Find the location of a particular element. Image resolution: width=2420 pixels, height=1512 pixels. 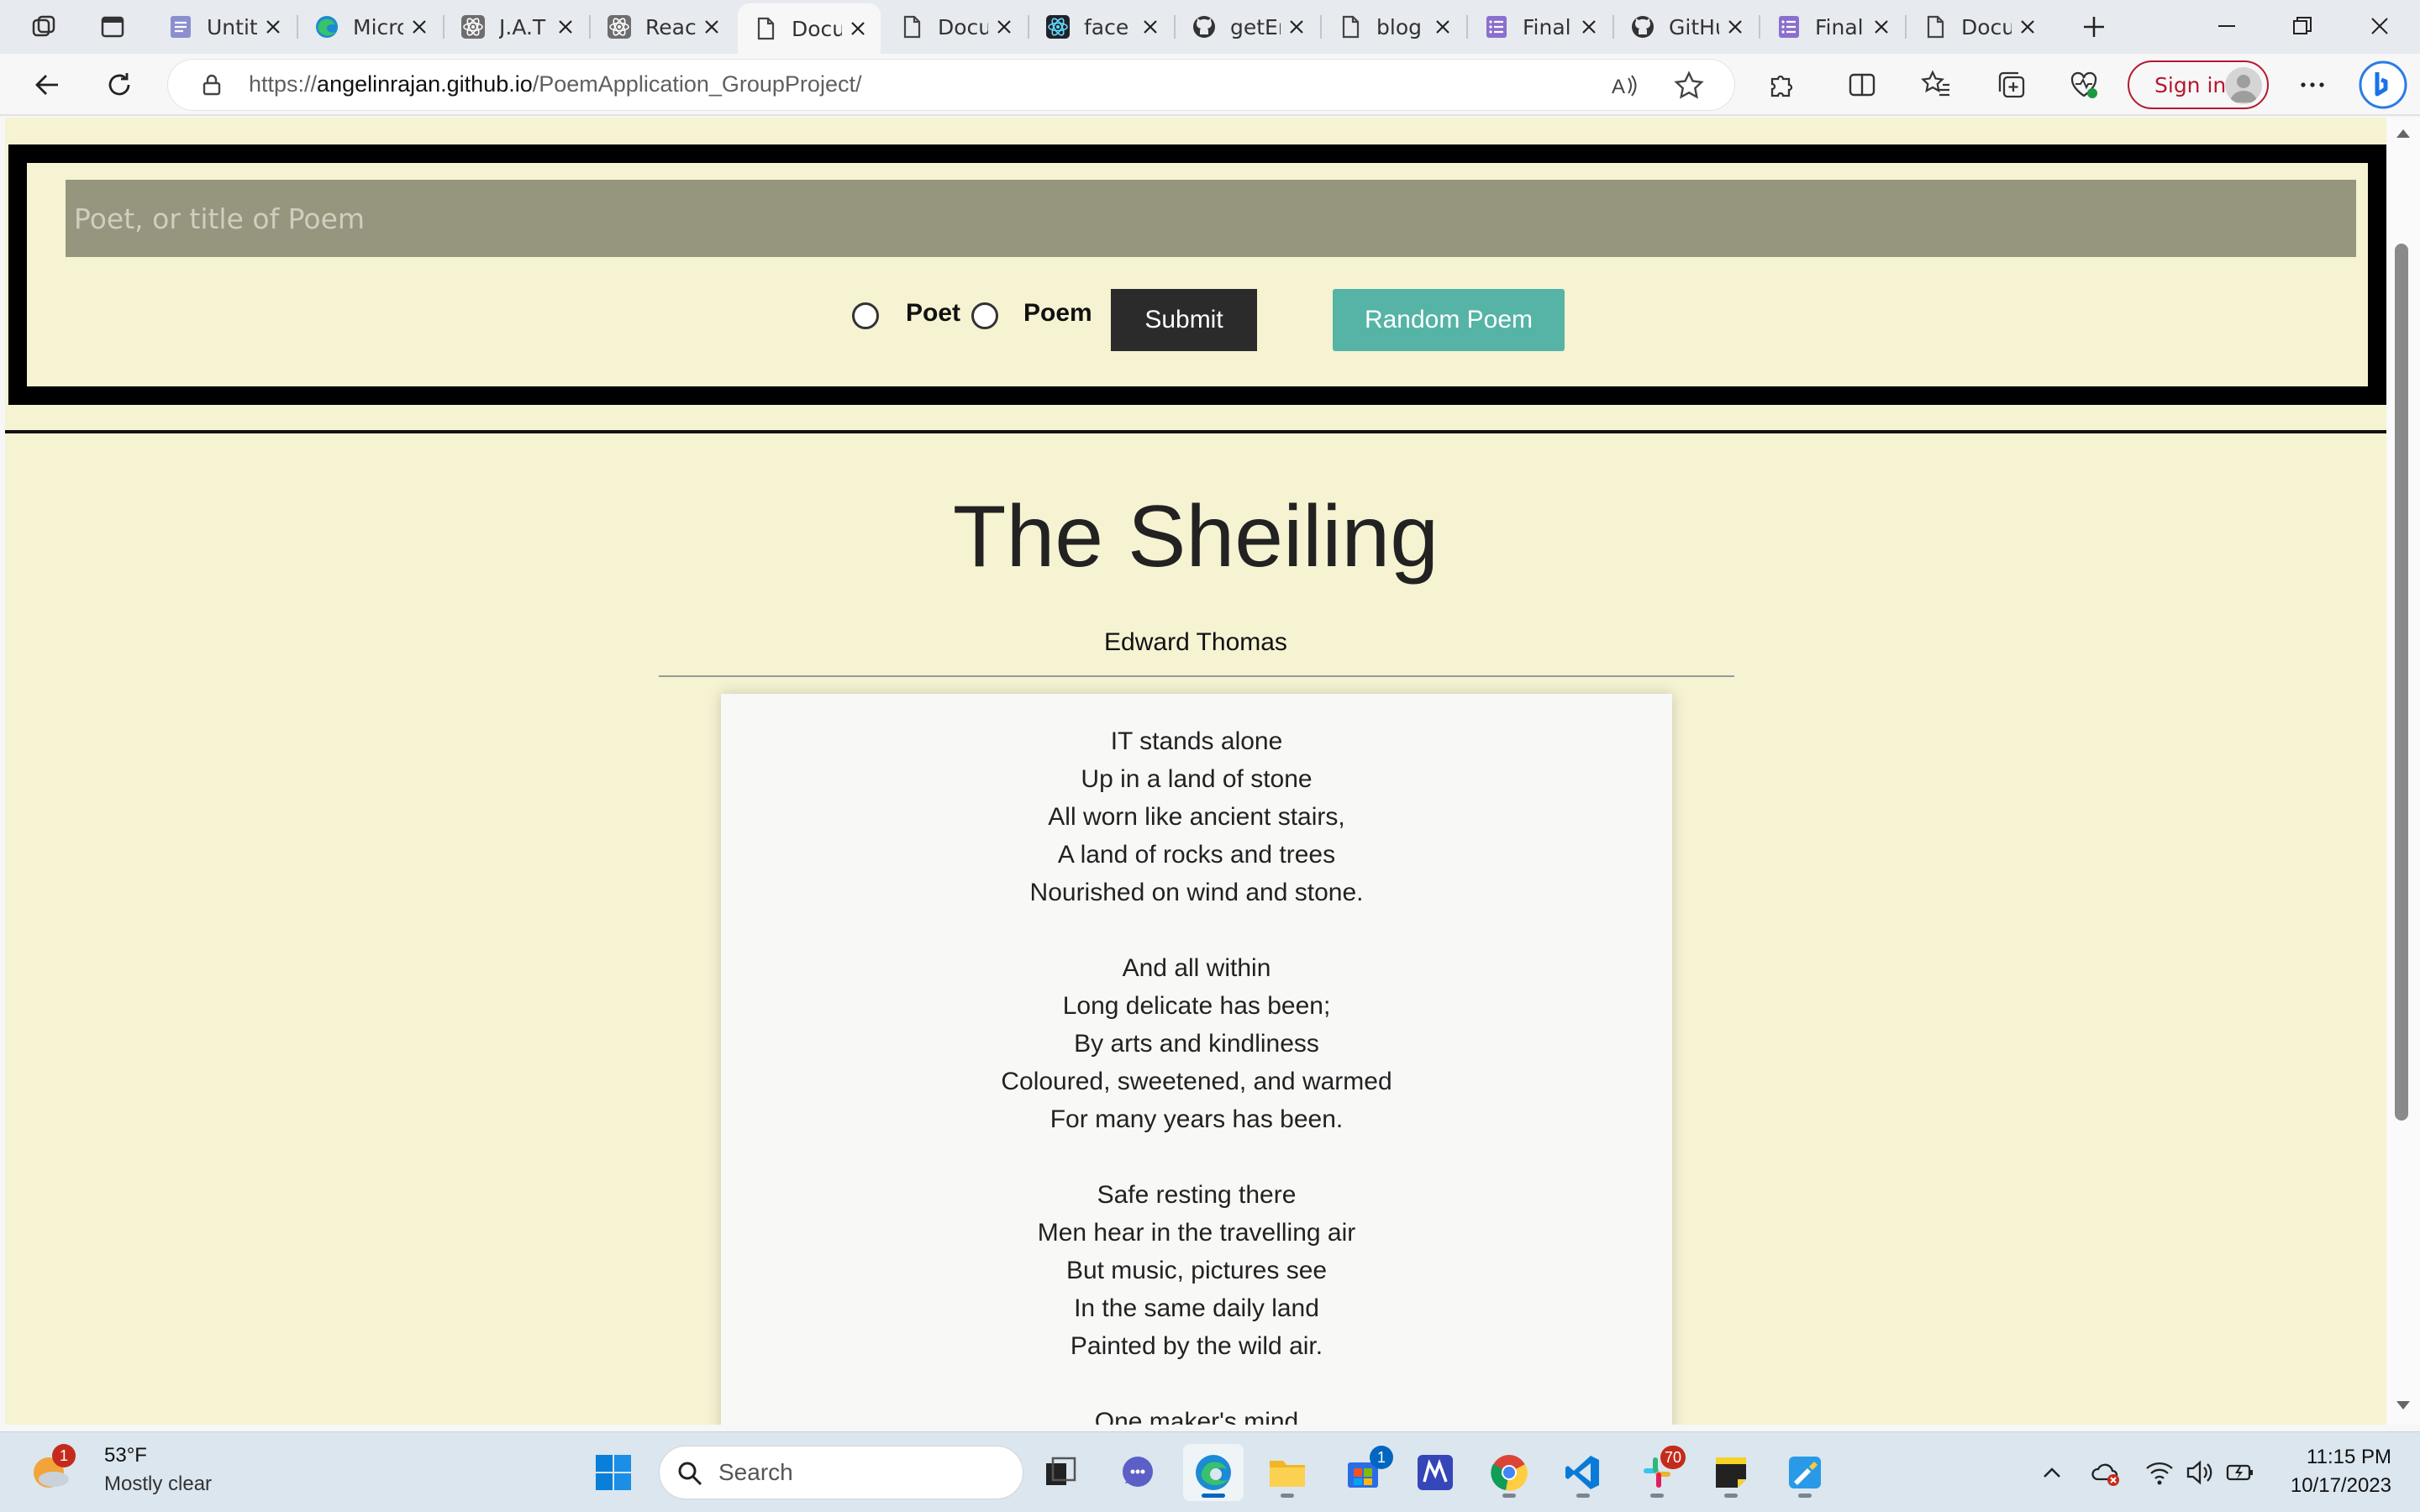

wifi-tray-button is located at coordinates (2159, 1472).